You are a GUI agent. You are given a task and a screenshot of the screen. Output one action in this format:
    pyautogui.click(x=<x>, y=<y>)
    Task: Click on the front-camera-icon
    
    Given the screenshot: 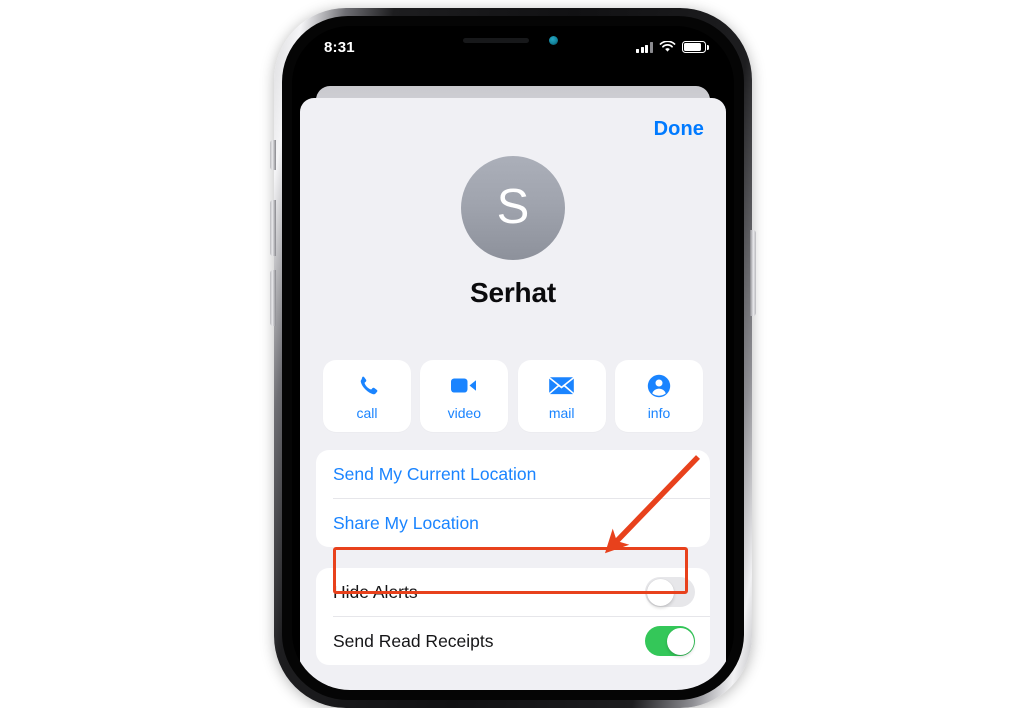 What is the action you would take?
    pyautogui.click(x=553, y=40)
    